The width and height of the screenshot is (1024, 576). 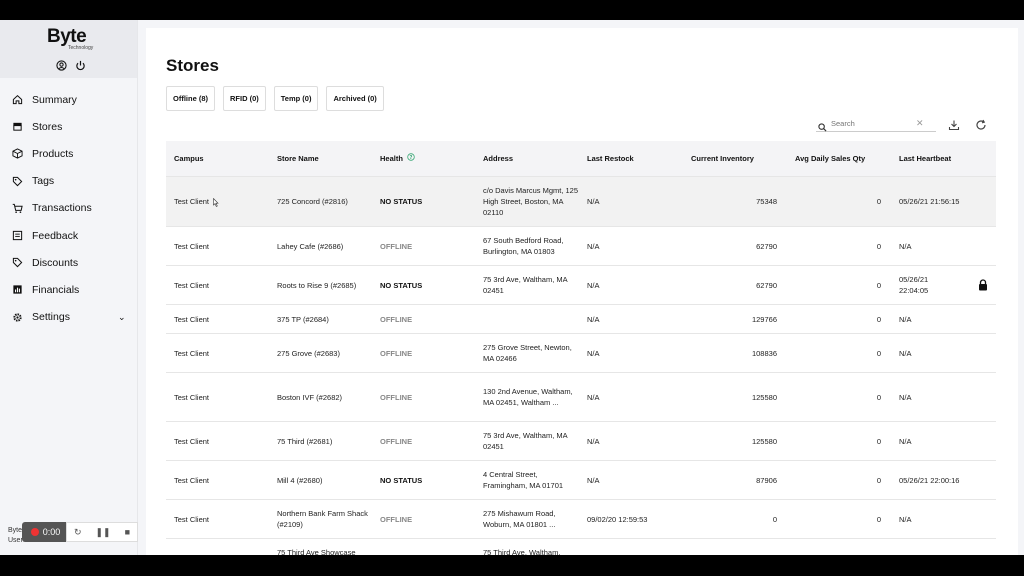 What do you see at coordinates (316, 551) in the screenshot?
I see `cell-store-name: 75 Third Ave Showcase` at bounding box center [316, 551].